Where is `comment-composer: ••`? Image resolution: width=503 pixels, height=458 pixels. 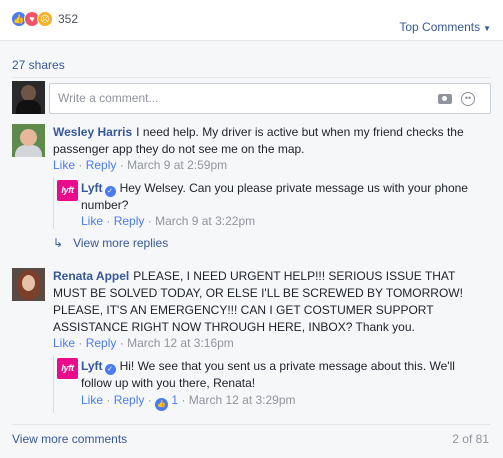
comment-composer: •• is located at coordinates (270, 98).